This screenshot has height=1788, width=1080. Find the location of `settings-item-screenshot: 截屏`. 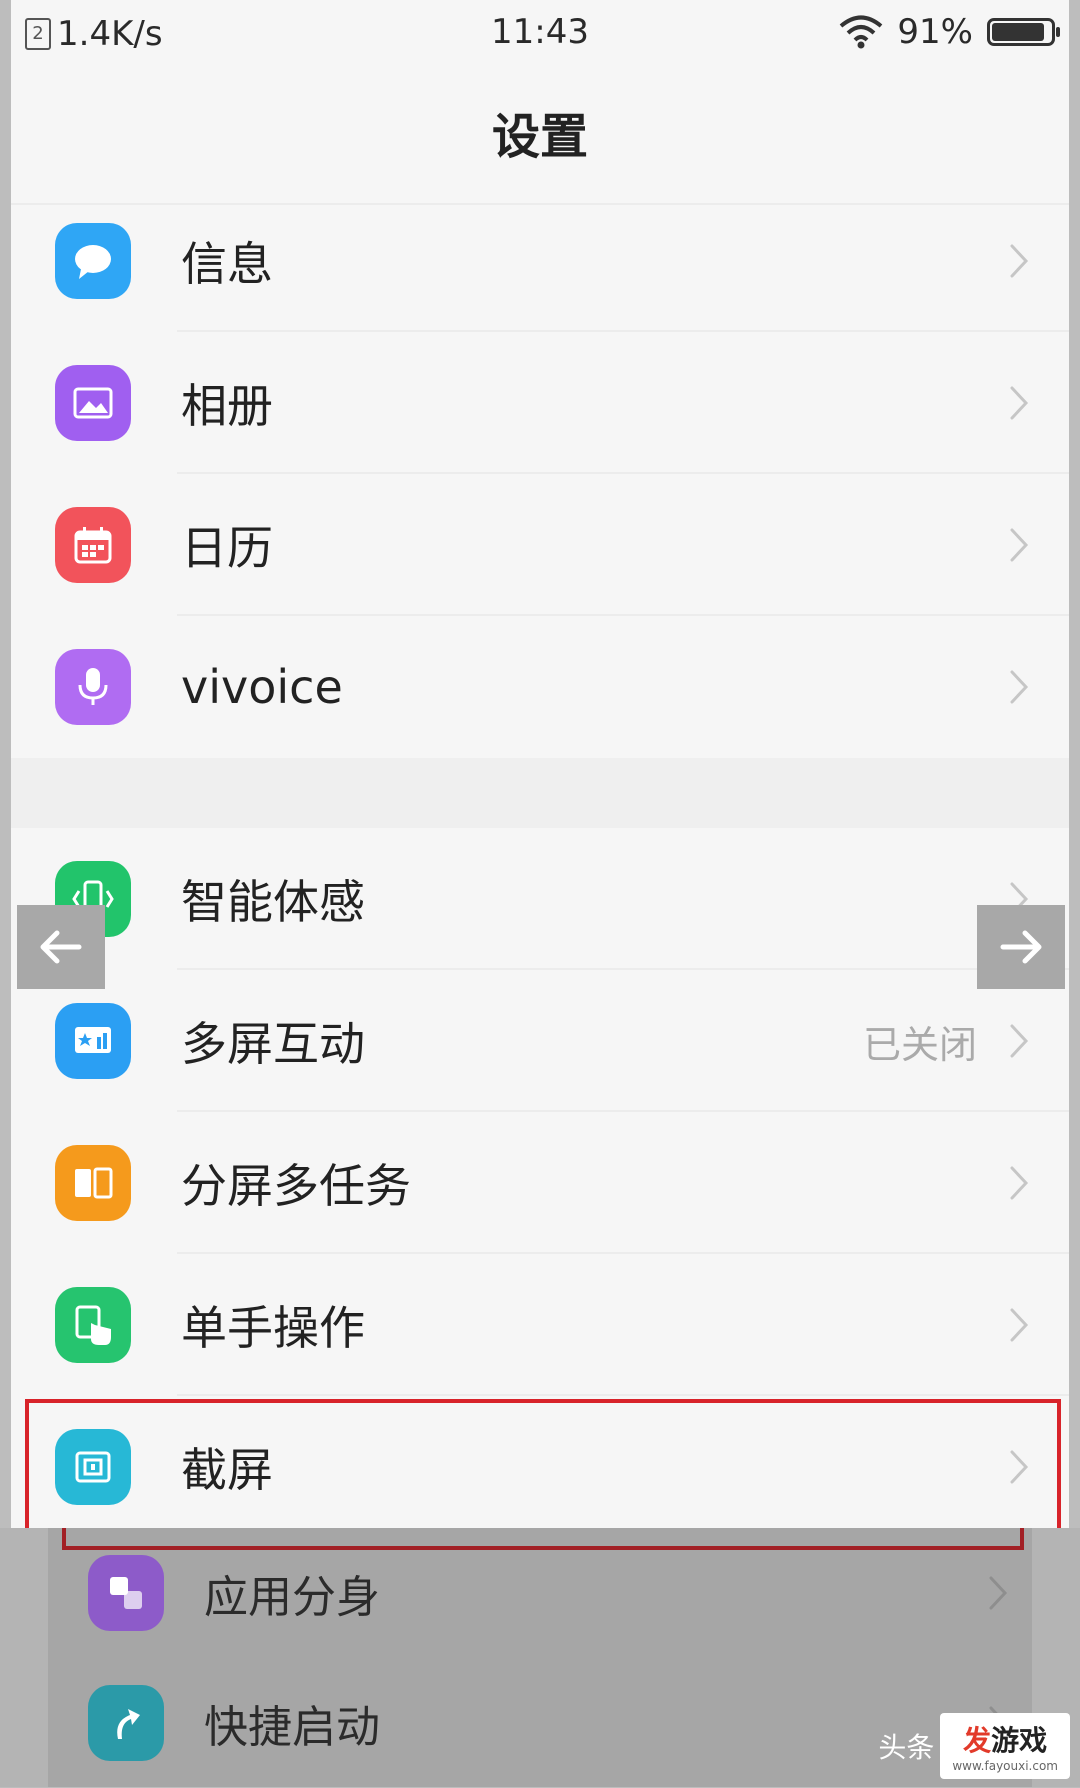

settings-item-screenshot: 截屏 is located at coordinates (540, 1462).